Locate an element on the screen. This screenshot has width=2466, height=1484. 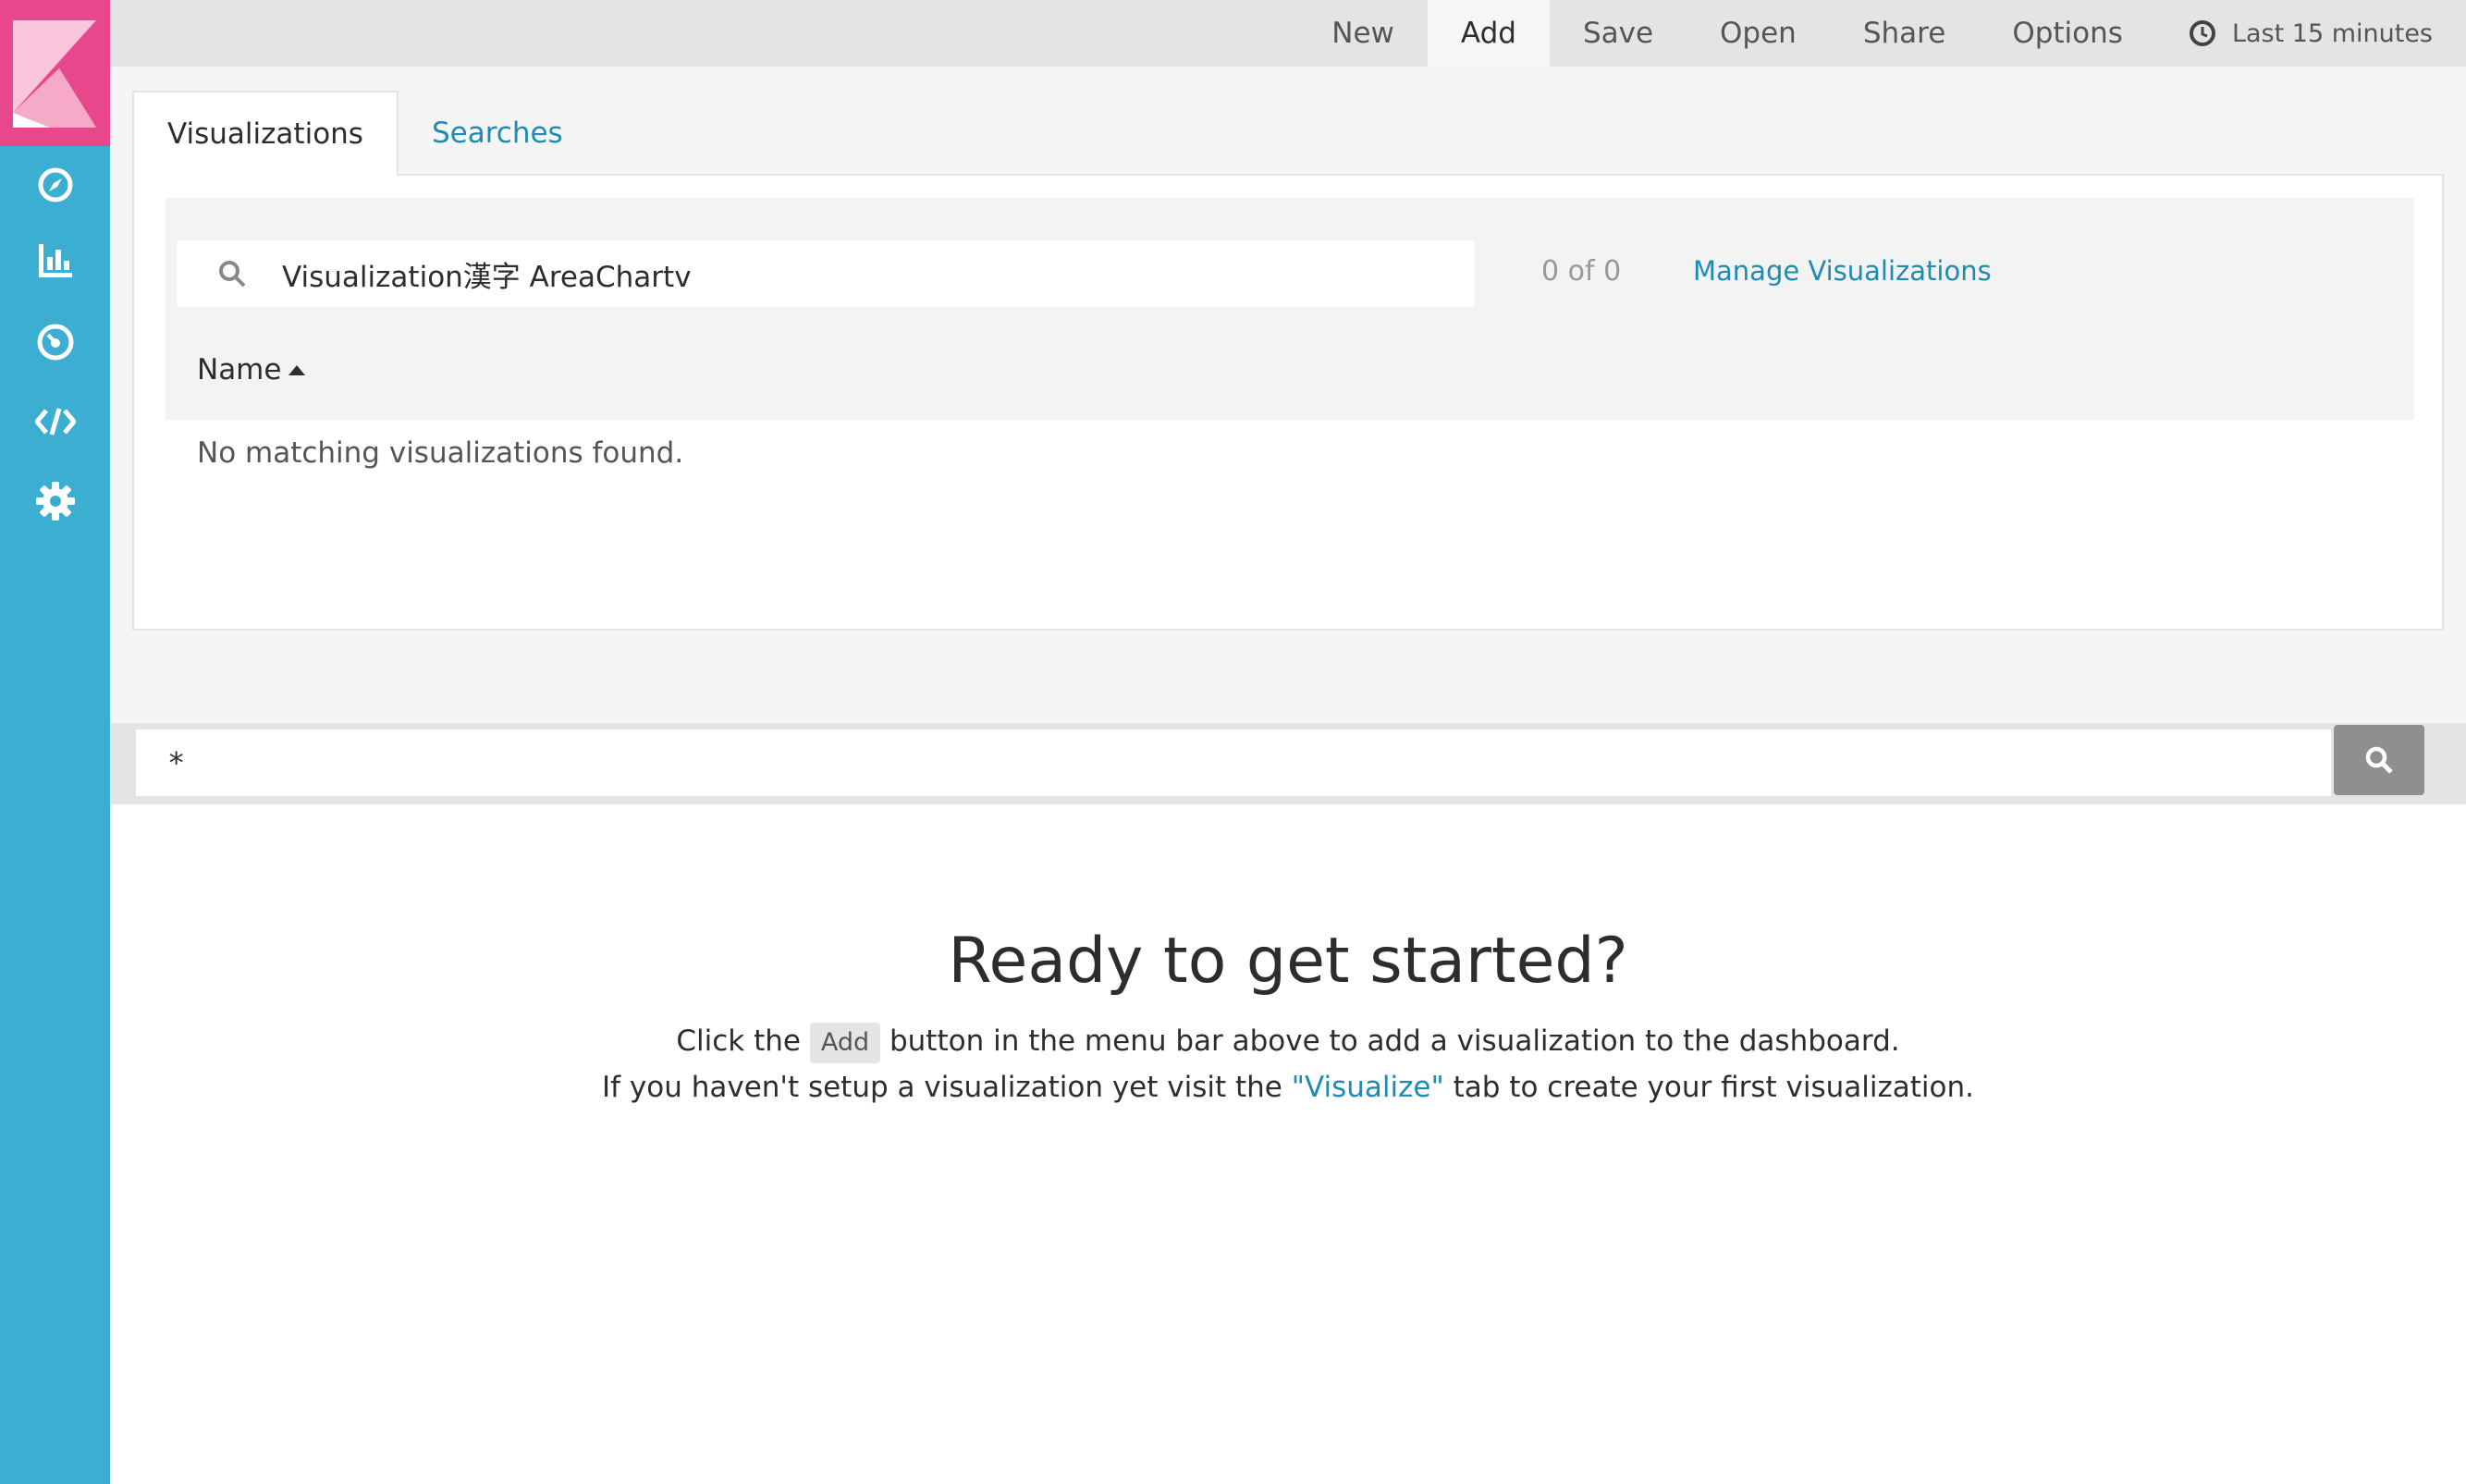
menu-open: Open is located at coordinates (1759, 33).